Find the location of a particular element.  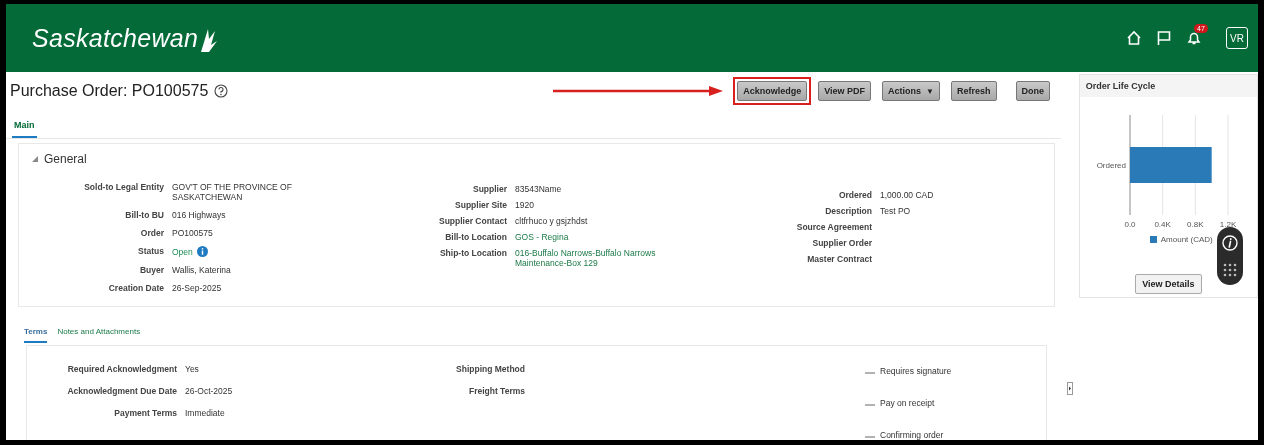

tab: Notes and Attachments is located at coordinates (99, 334).